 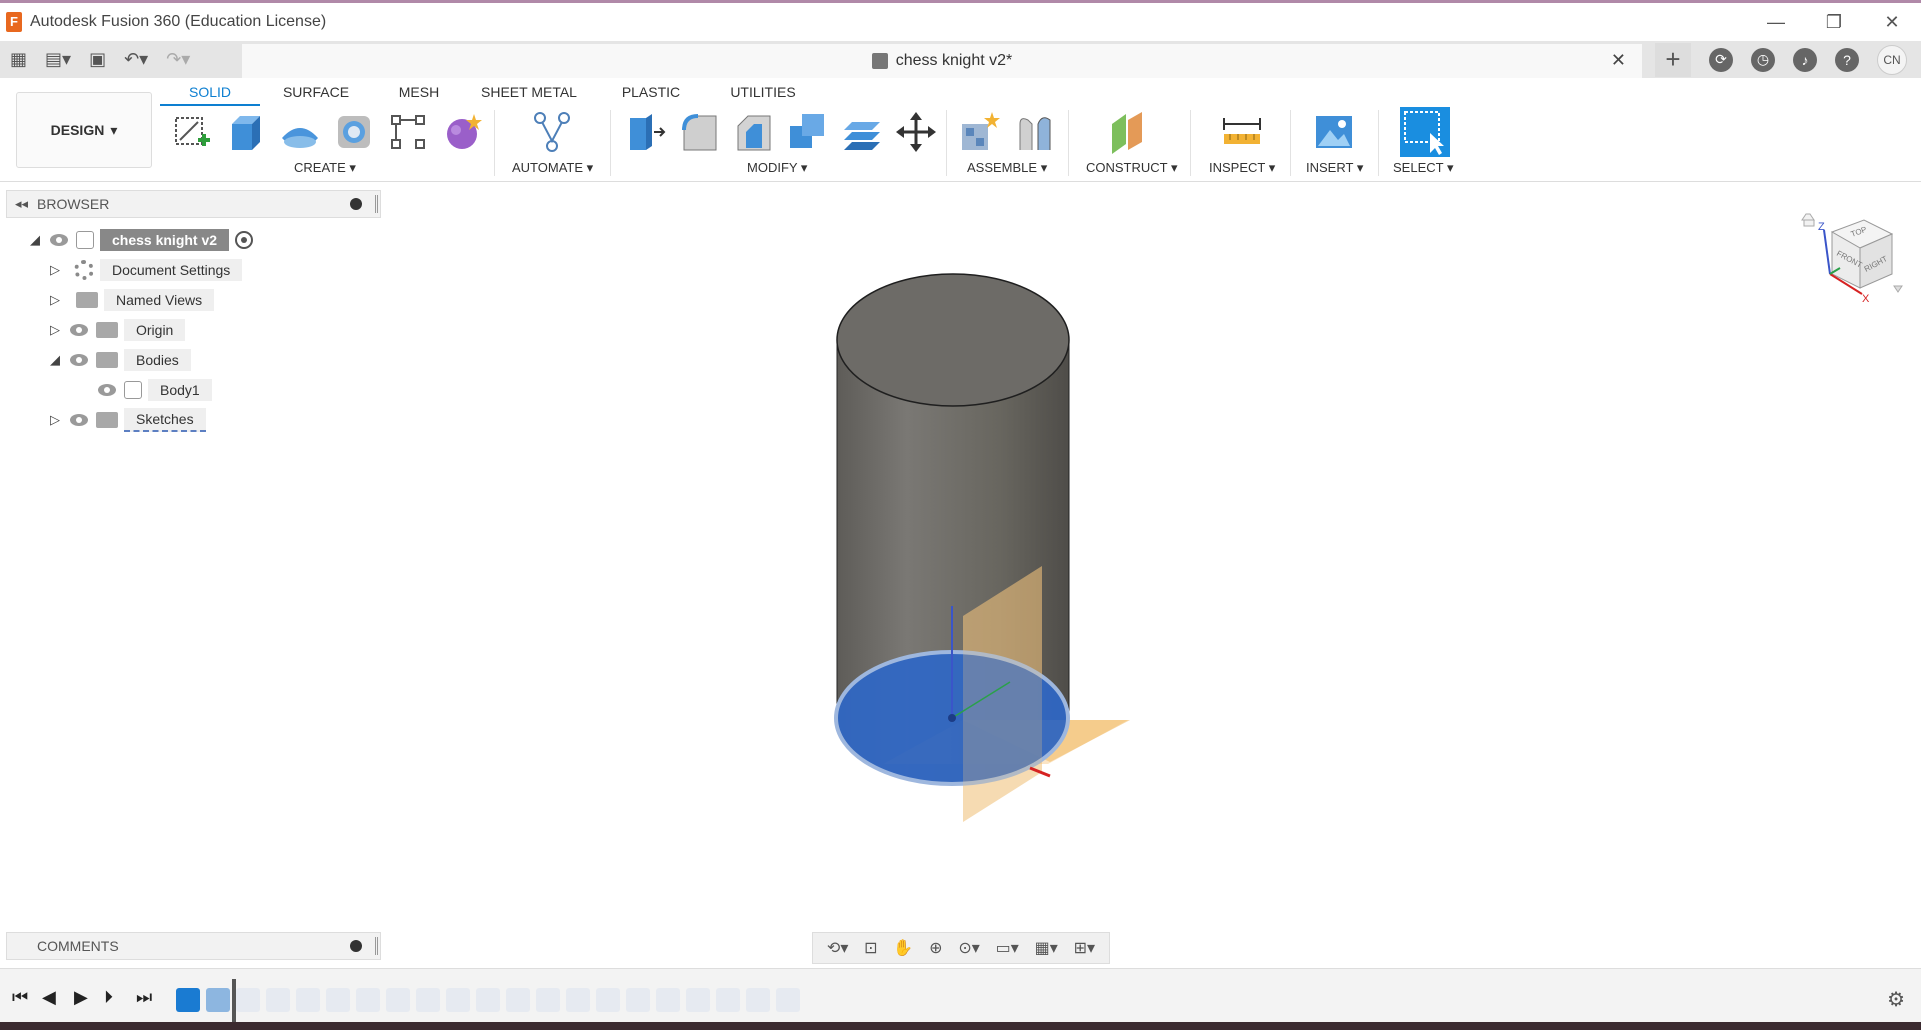 I want to click on view-cube: TOP FRONT RIGHT Z X, so click(x=1846, y=260).